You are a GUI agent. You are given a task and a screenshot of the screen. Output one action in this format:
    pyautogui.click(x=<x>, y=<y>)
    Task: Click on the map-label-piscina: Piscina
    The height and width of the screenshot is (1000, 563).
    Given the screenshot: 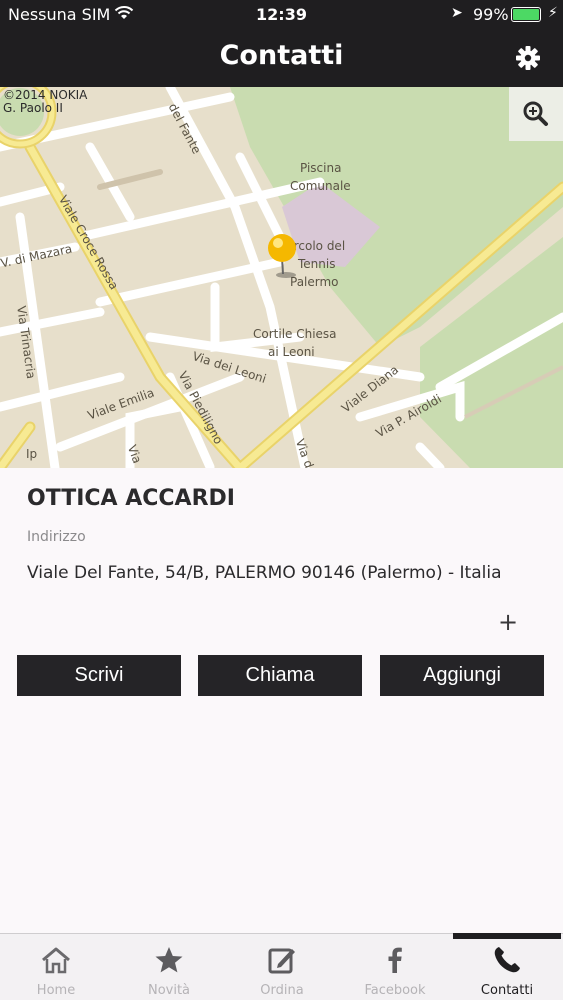 What is the action you would take?
    pyautogui.click(x=321, y=168)
    